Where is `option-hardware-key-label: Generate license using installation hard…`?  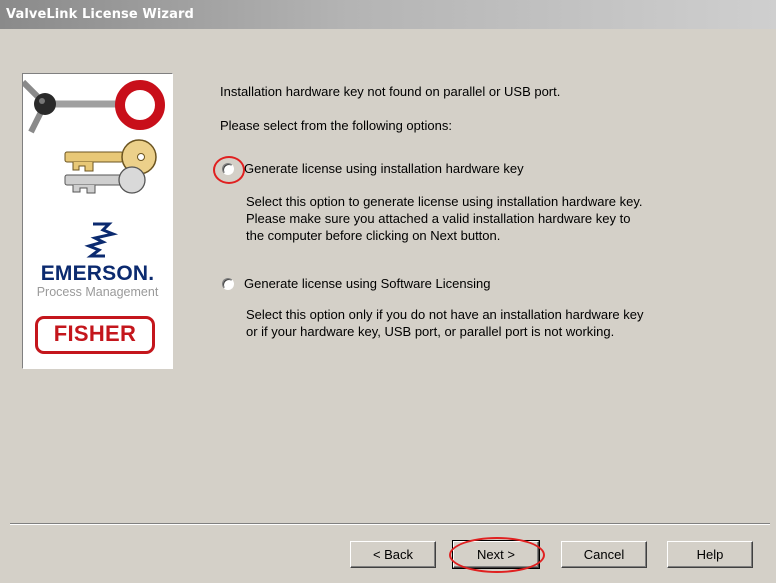 option-hardware-key-label: Generate license using installation hard… is located at coordinates (384, 168).